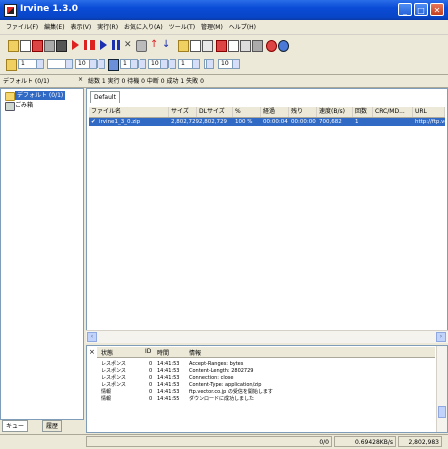 Image resolution: width=448 pixels, height=449 pixels. I want to click on max-jobs-spinner: 1, so click(189, 64).